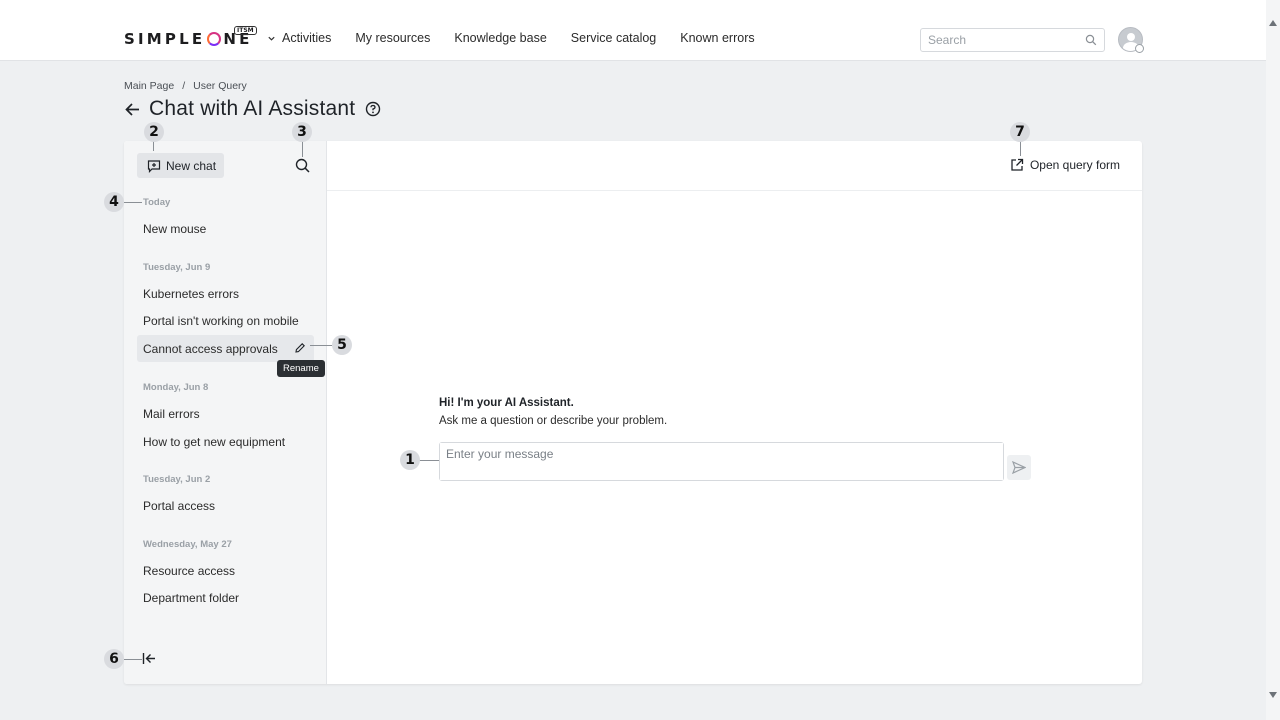 This screenshot has width=1280, height=720. I want to click on callout-4: 4, so click(114, 202).